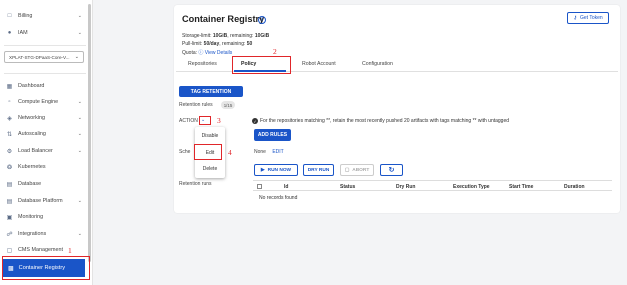 The image size is (627, 285). I want to click on tag-retention-button: TAG RETENTION, so click(211, 91).